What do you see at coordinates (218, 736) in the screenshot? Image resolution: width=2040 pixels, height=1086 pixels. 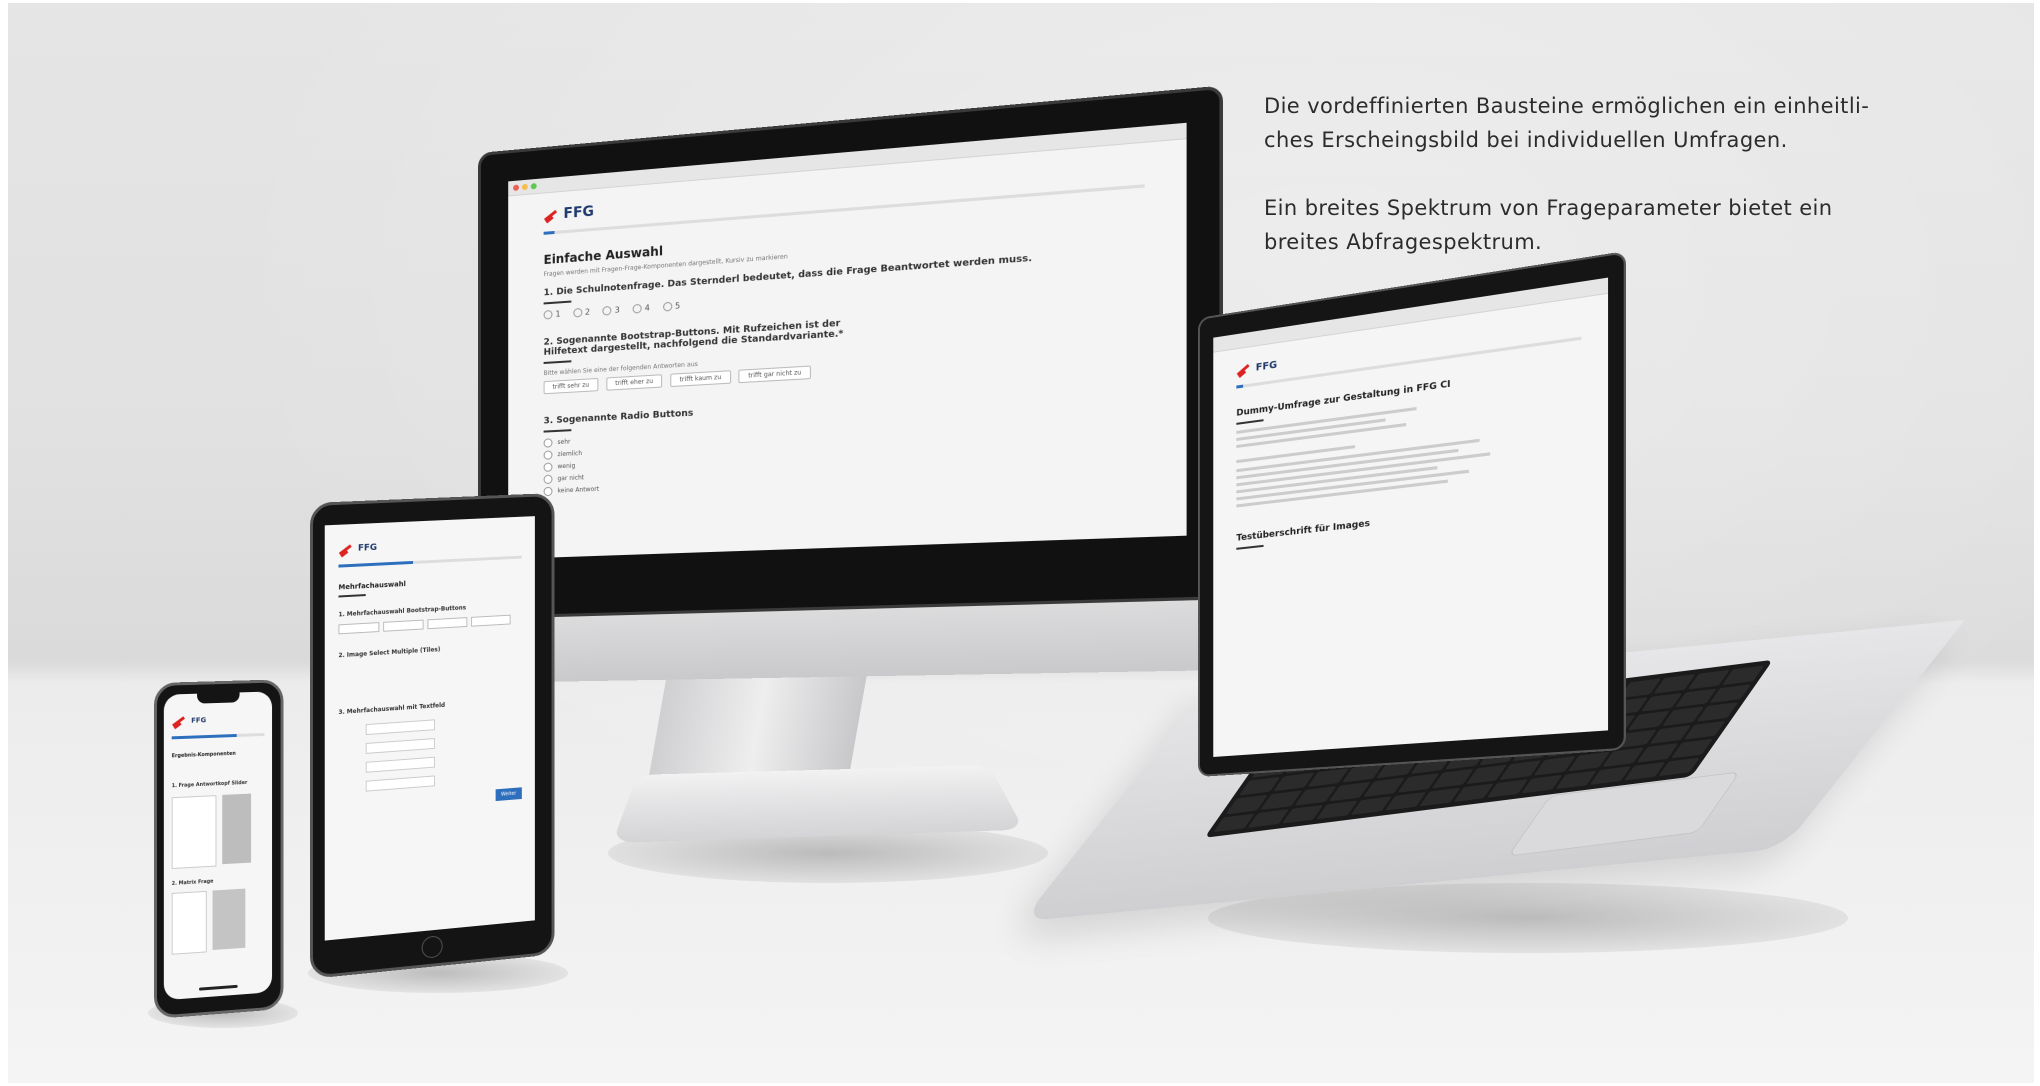 I see `phone-progress-bar` at bounding box center [218, 736].